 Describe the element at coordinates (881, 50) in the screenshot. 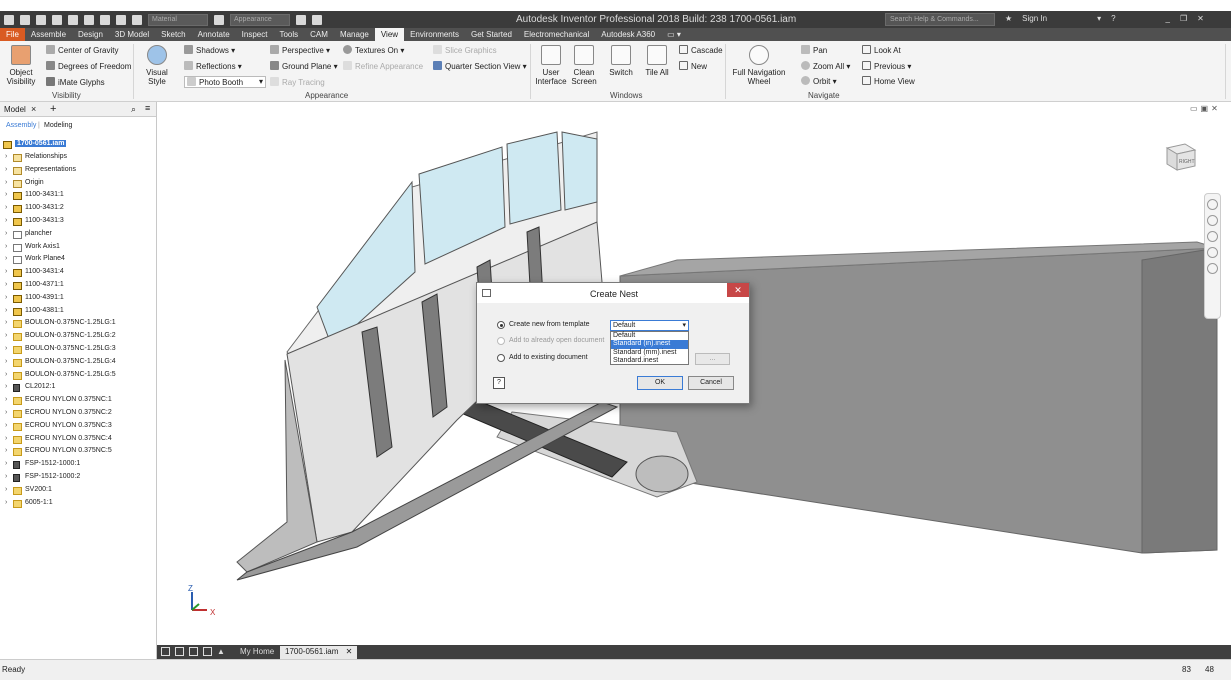

I see `look-at-button: Look At` at that location.